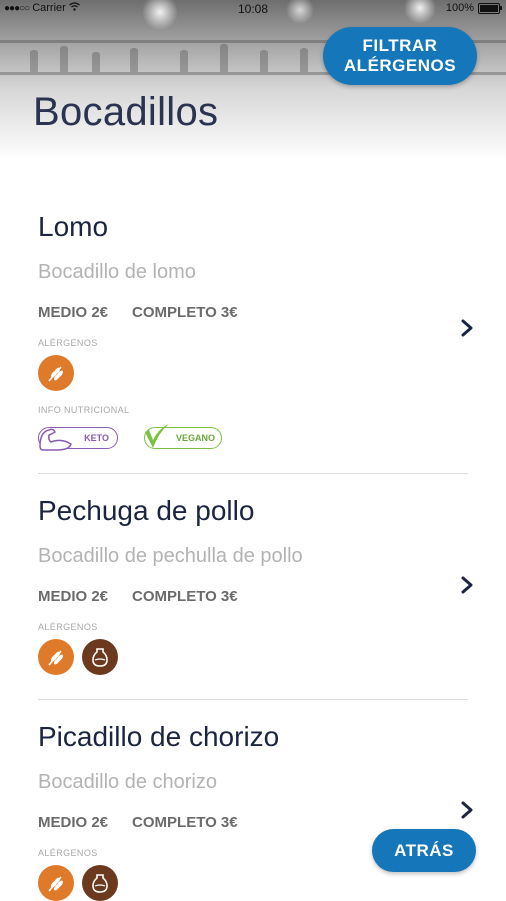 Image resolution: width=506 pixels, height=901 pixels. Describe the element at coordinates (490, 8) in the screenshot. I see `battery-icon` at that location.